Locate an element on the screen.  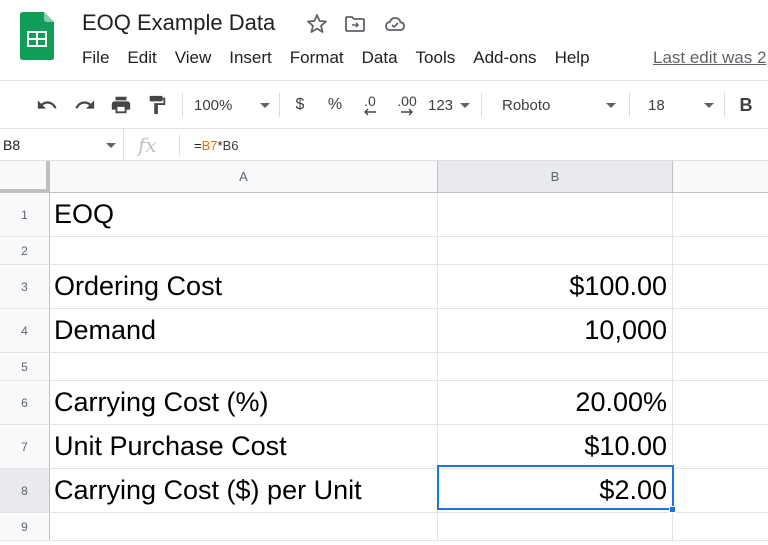
row-header: 6 is located at coordinates (25, 402).